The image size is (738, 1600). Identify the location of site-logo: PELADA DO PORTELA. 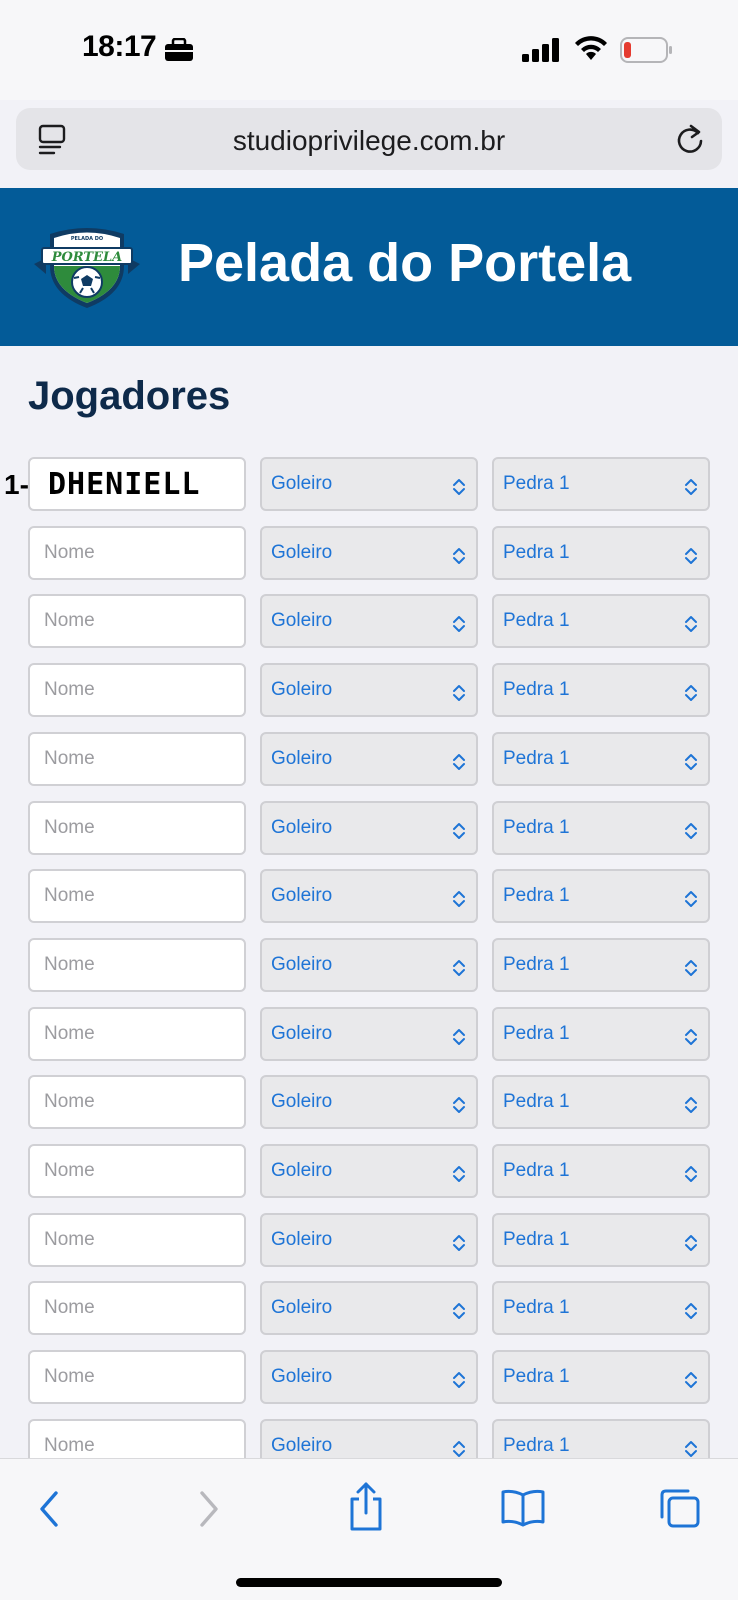
(87, 269).